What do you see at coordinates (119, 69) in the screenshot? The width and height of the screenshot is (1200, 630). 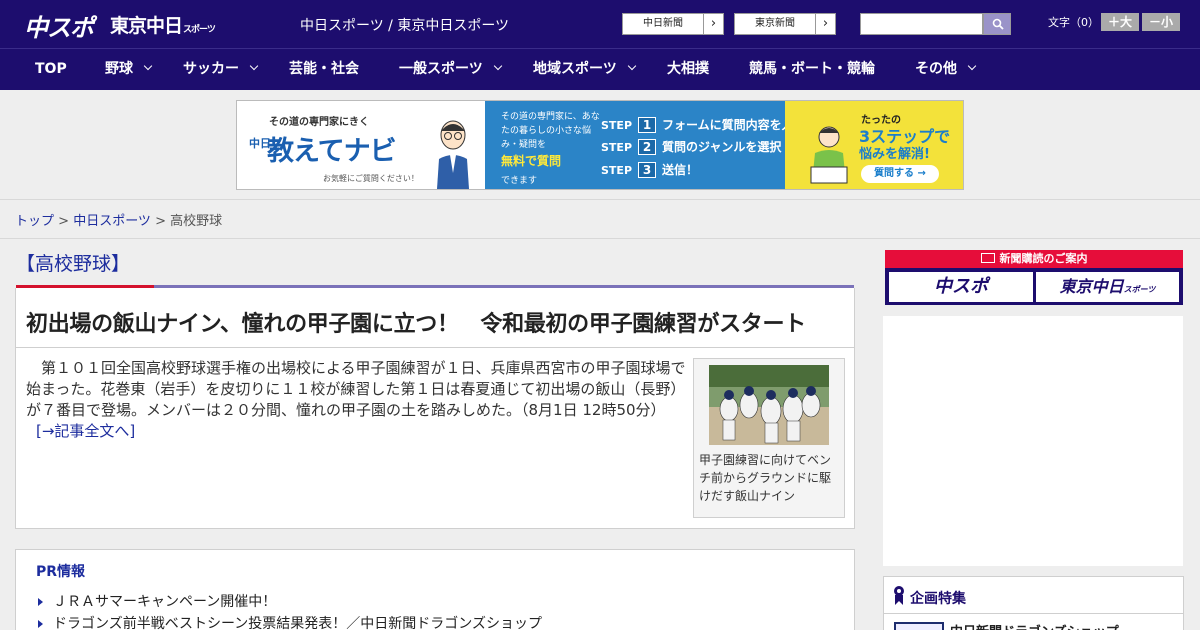 I see `nav-label: 野球` at bounding box center [119, 69].